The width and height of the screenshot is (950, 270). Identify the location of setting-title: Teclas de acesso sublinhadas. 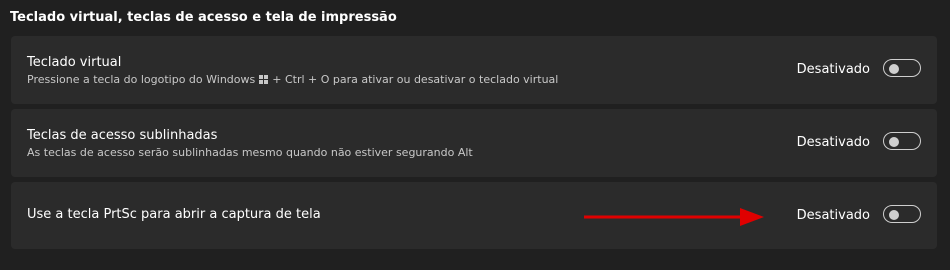
(122, 135).